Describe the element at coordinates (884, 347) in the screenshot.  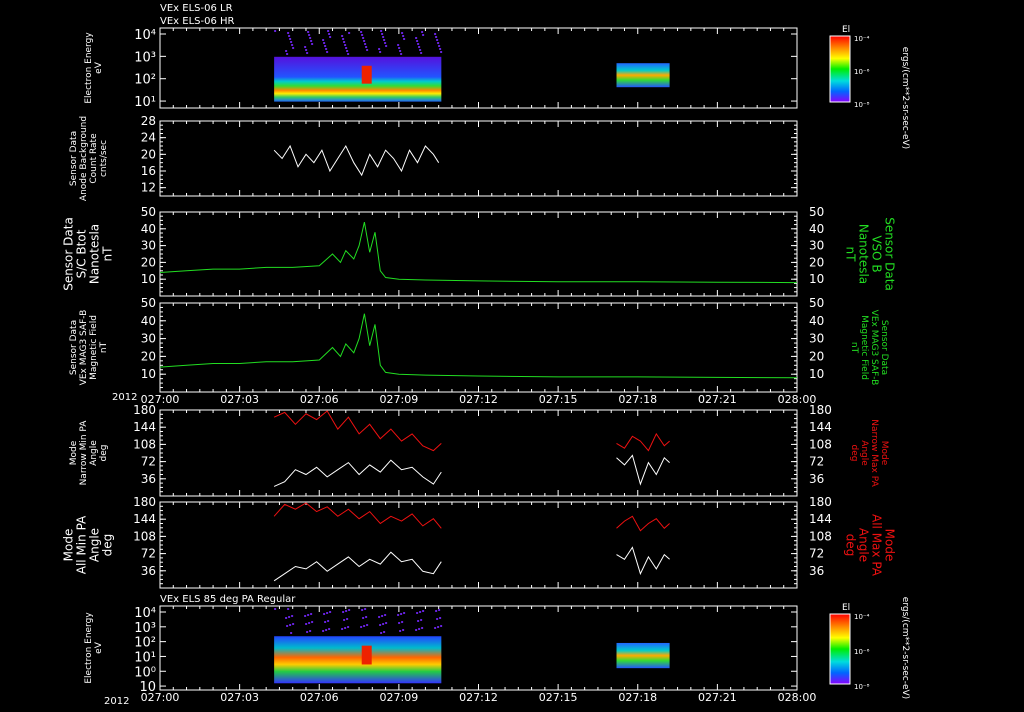
I see `right-axis-label-line: Sensor Data` at that location.